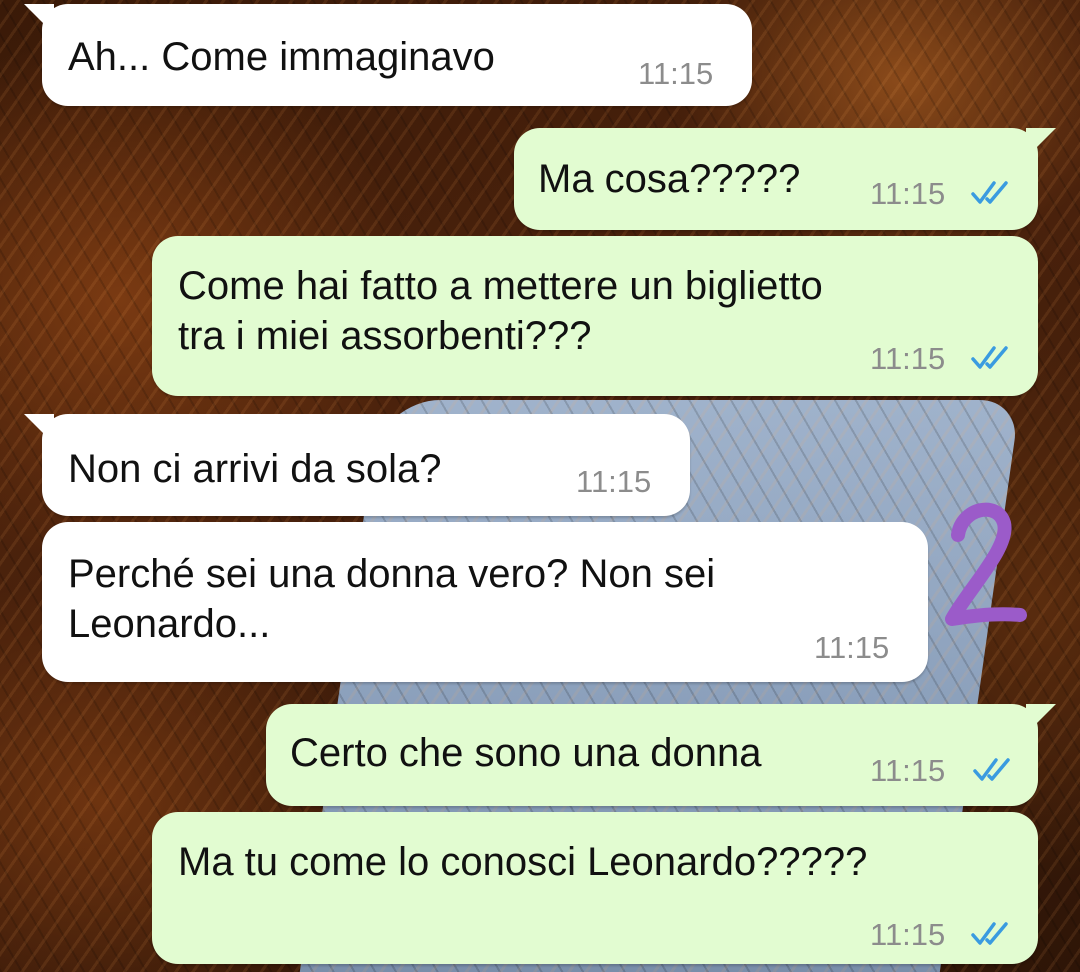 Image resolution: width=1080 pixels, height=972 pixels. I want to click on message-text: Ma cosa?????, so click(669, 179).